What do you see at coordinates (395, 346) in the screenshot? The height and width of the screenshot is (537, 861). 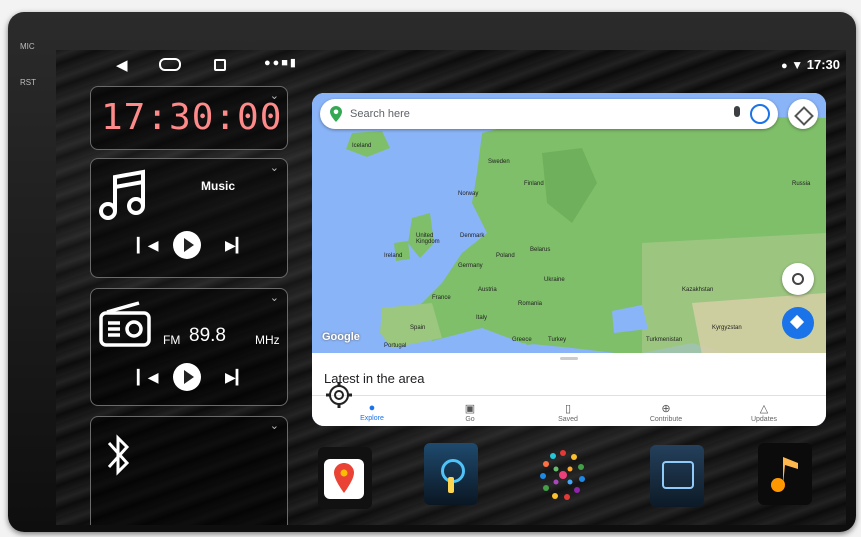 I see `country-label: Portugal` at bounding box center [395, 346].